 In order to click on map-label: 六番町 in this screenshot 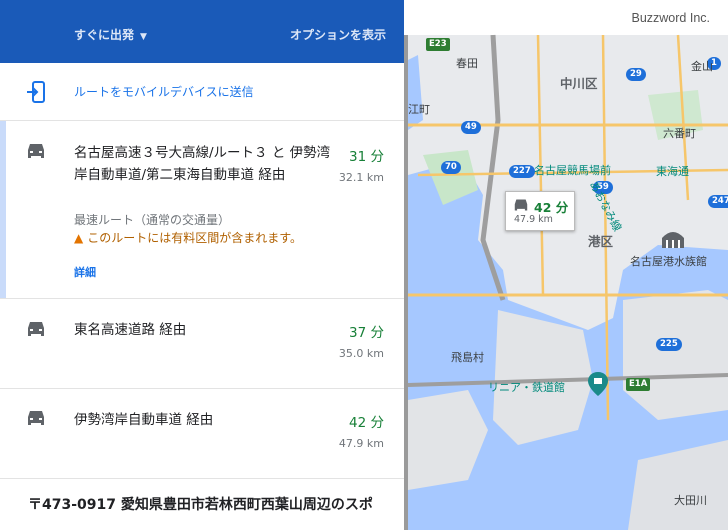, I will do `click(679, 133)`.